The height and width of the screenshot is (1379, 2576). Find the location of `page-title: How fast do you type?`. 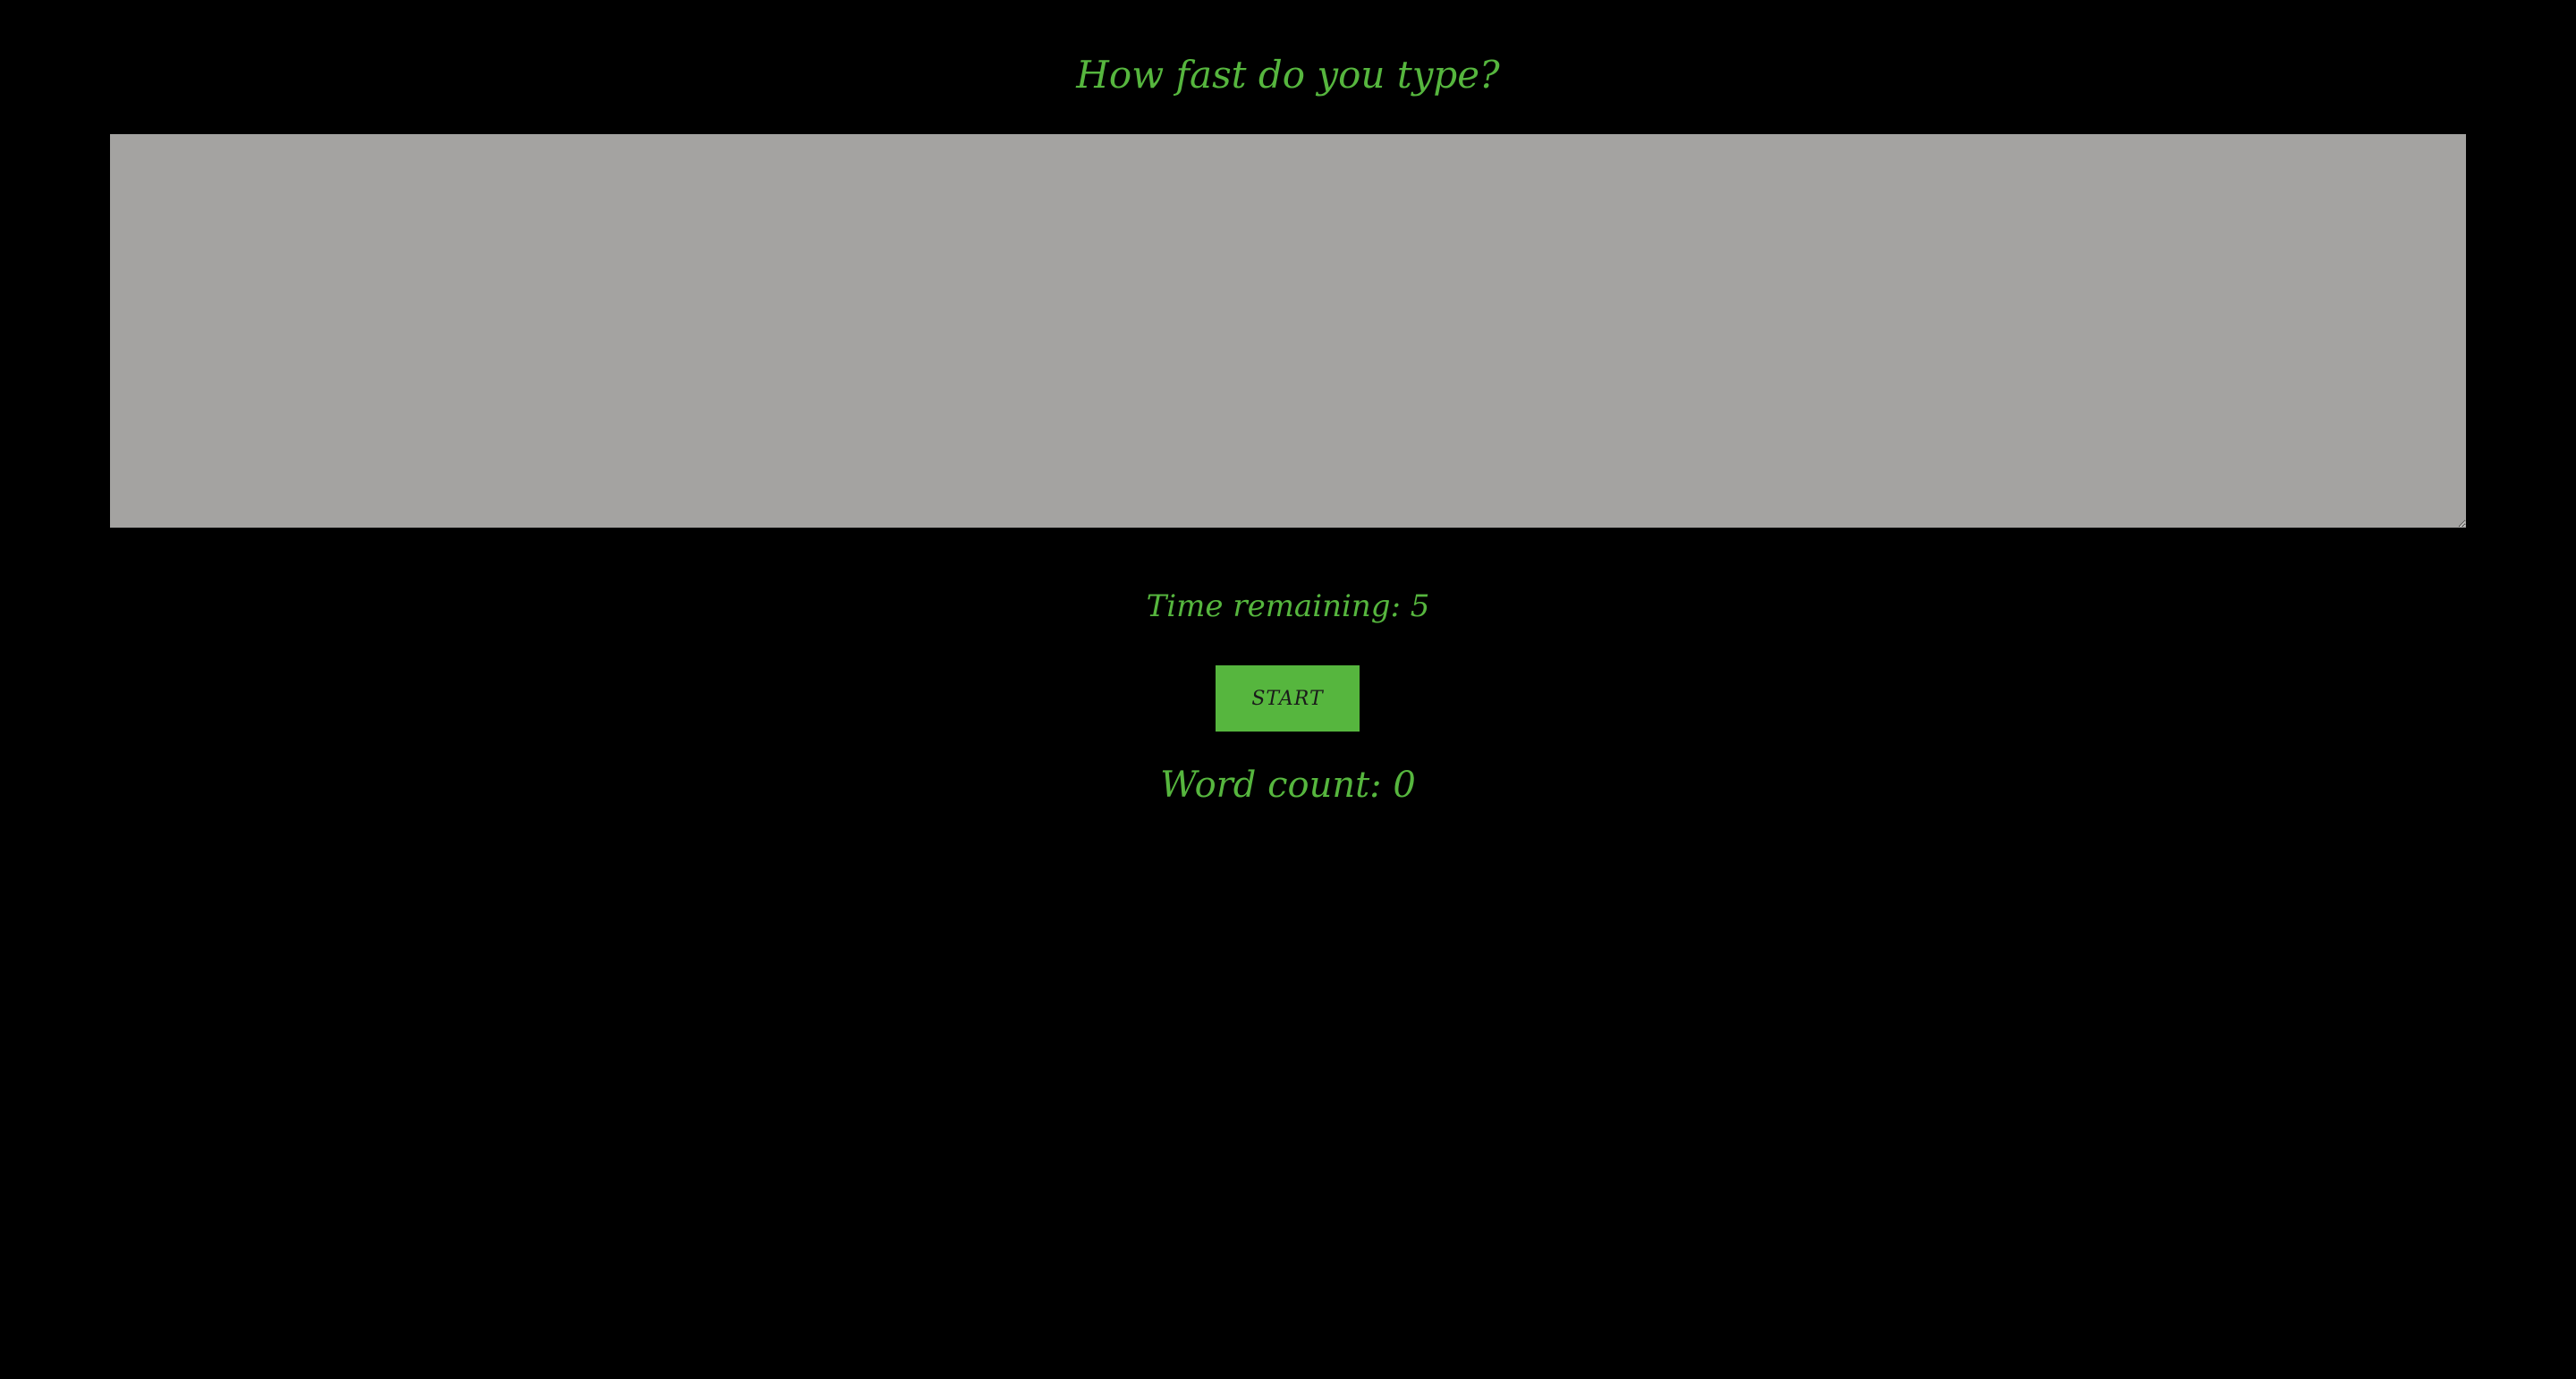

page-title: How fast do you type? is located at coordinates (1288, 75).